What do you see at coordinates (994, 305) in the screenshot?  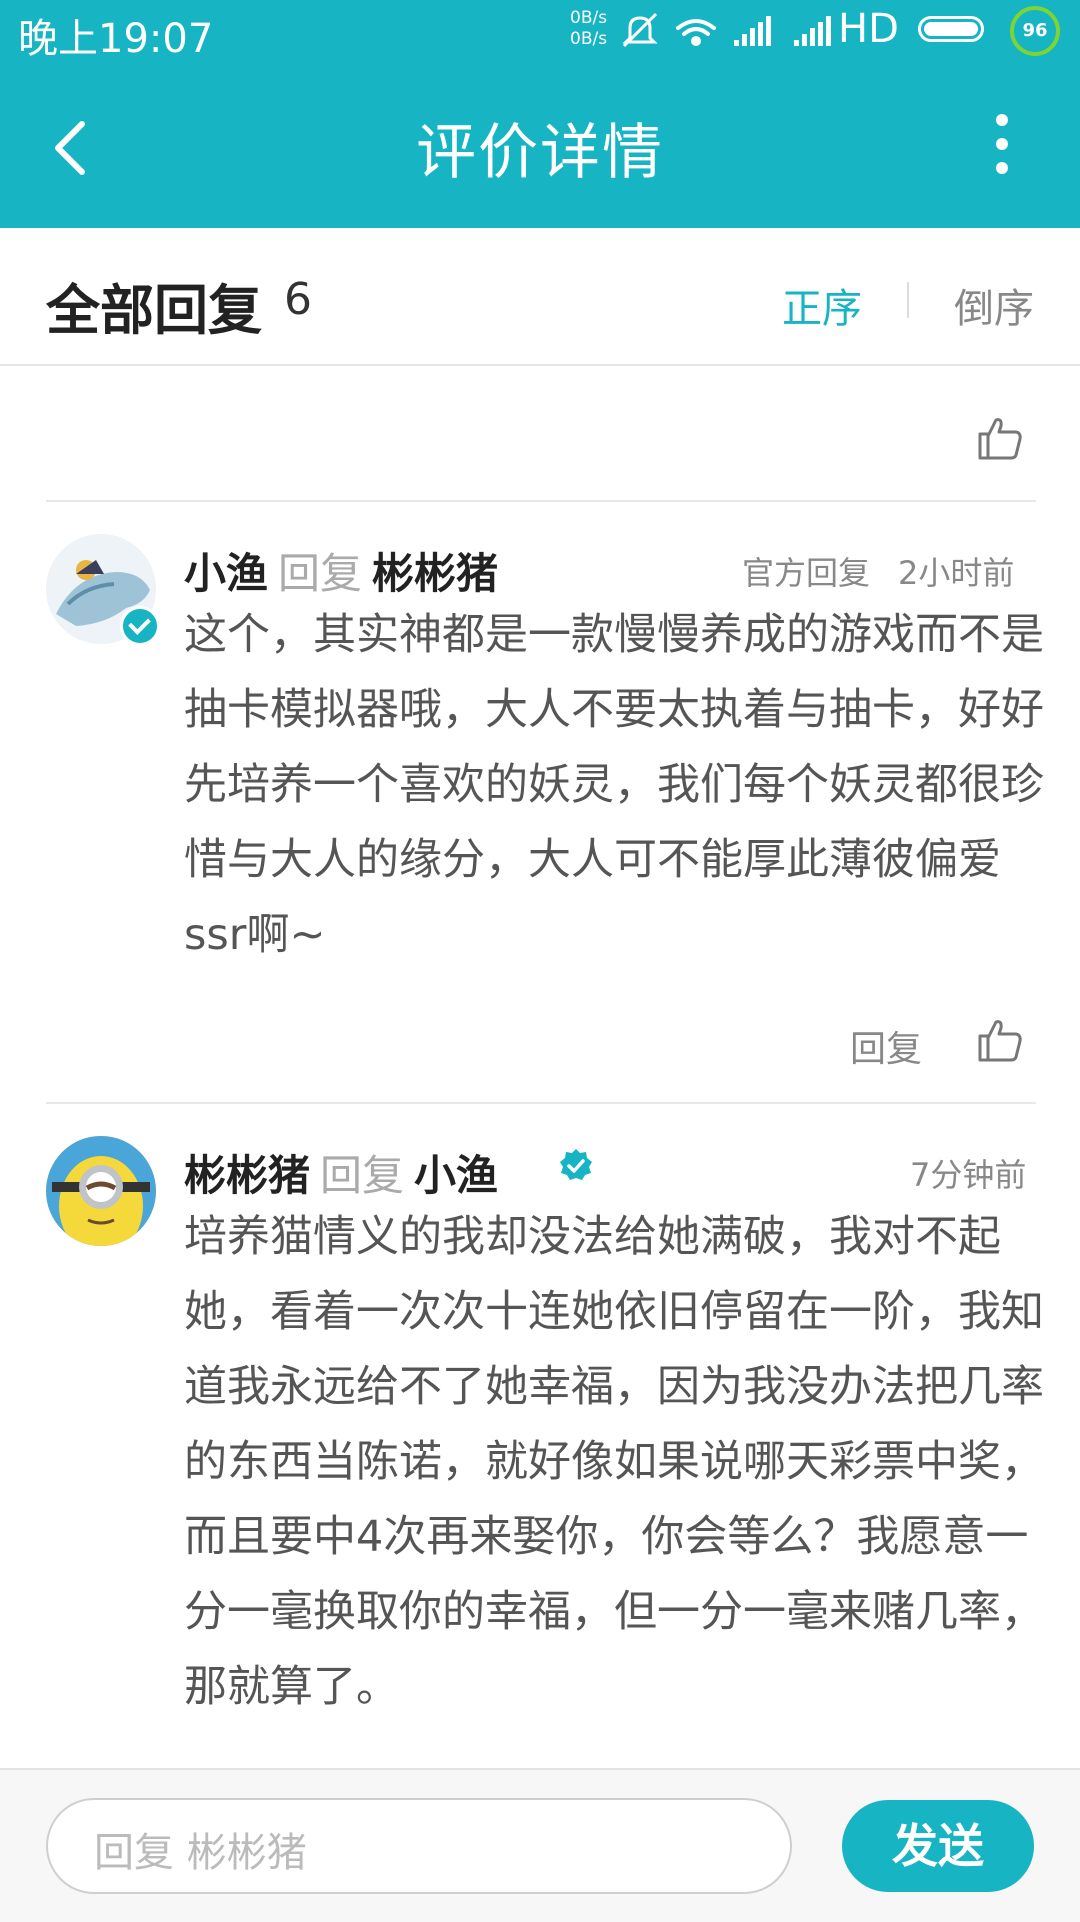 I see `sort-descending-button: 倒序` at bounding box center [994, 305].